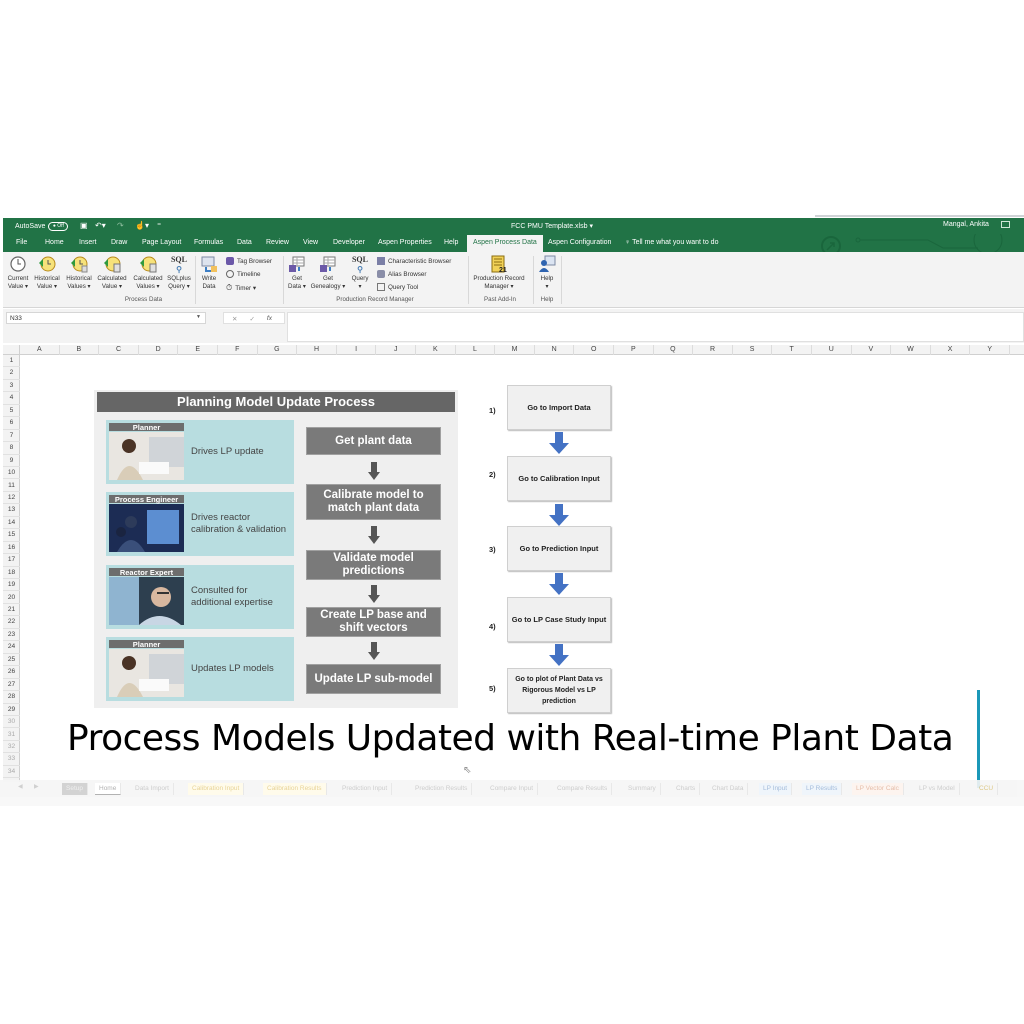  I want to click on tab-aspen-properties: Aspen Properties, so click(405, 242).